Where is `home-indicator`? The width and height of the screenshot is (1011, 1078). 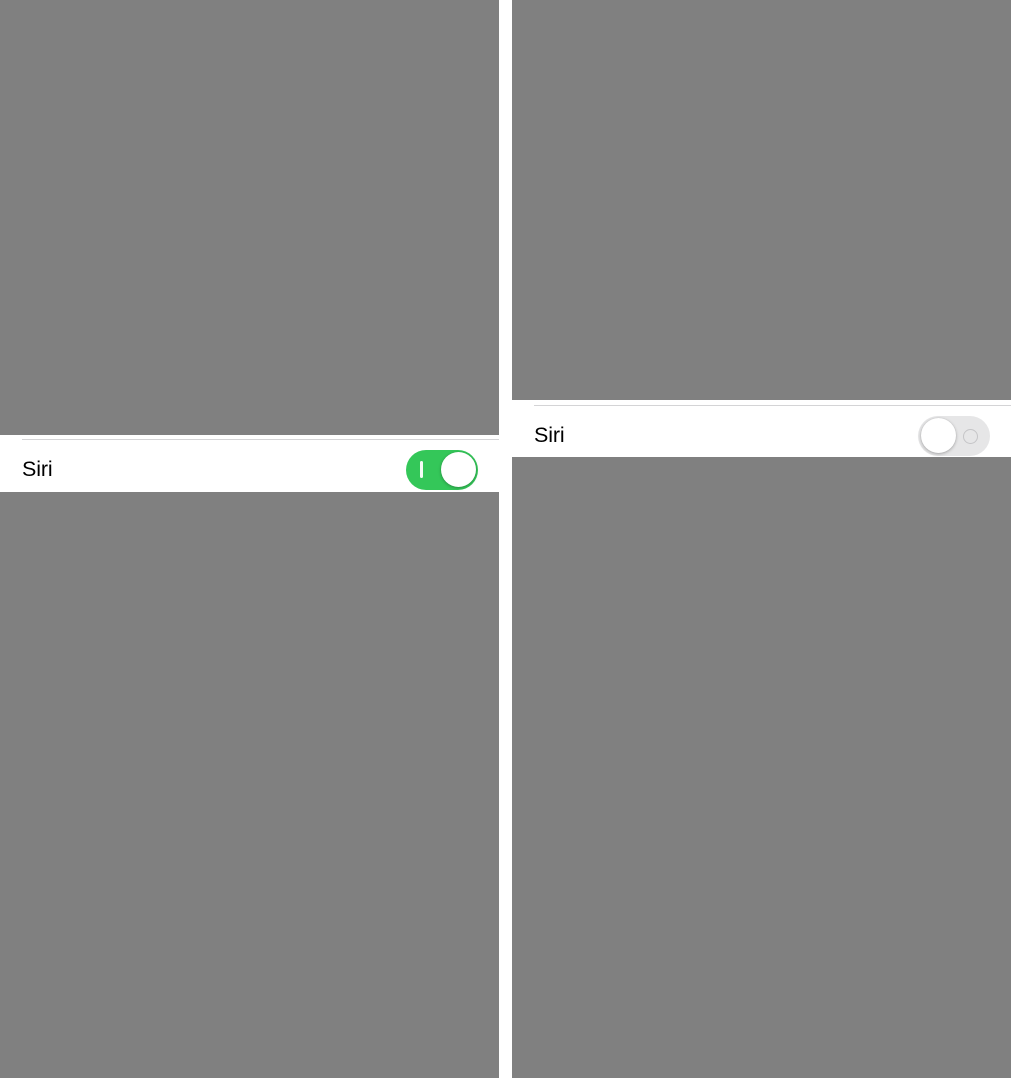
home-indicator is located at coordinates (761, 1061).